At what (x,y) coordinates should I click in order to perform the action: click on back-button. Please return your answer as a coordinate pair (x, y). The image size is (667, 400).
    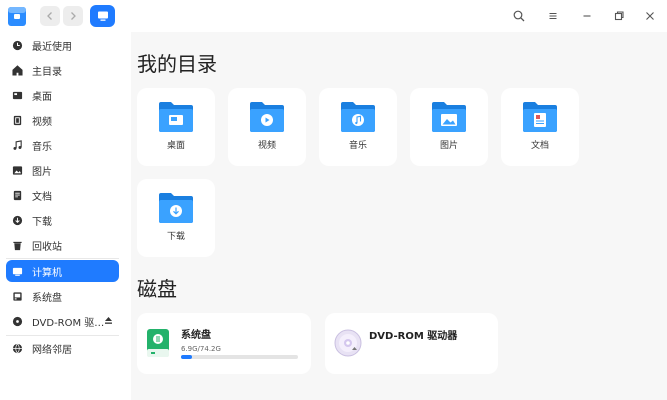
    Looking at the image, I should click on (50, 16).